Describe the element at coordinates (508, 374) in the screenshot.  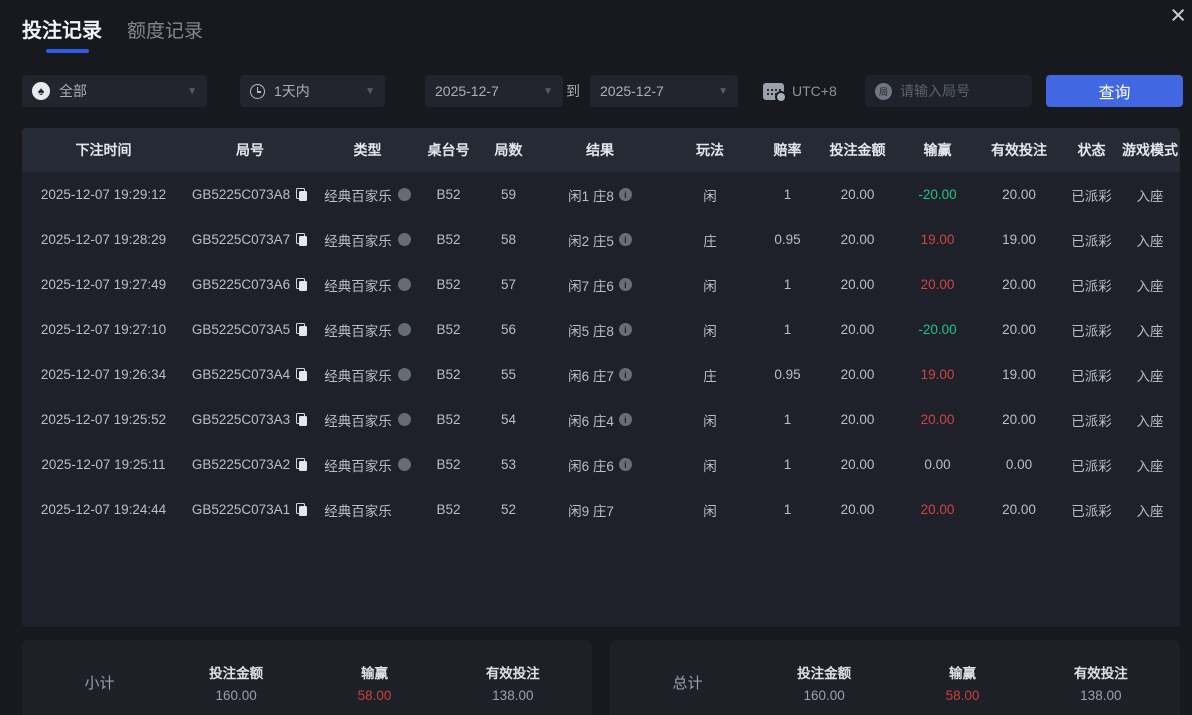
I see `cell-round-no: 55` at that location.